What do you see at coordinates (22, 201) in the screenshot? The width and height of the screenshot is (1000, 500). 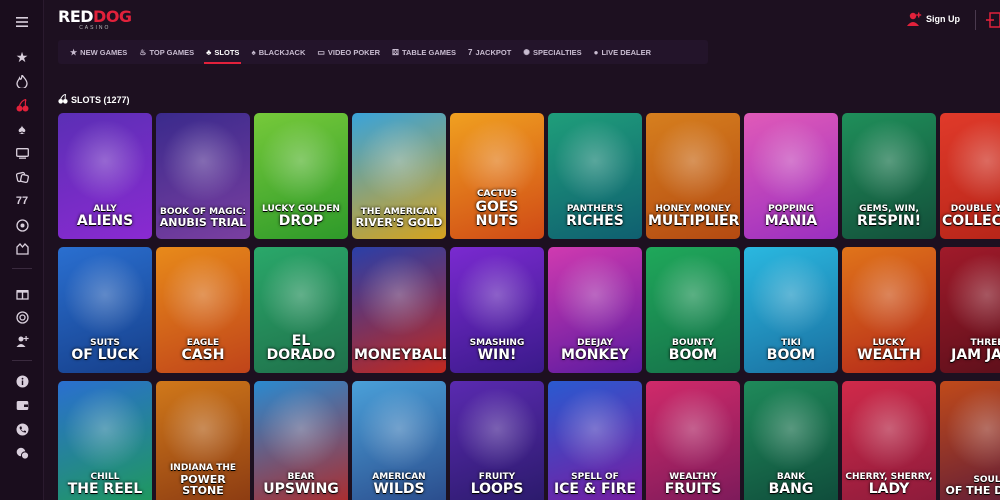 I see `seven-icon: 77` at bounding box center [22, 201].